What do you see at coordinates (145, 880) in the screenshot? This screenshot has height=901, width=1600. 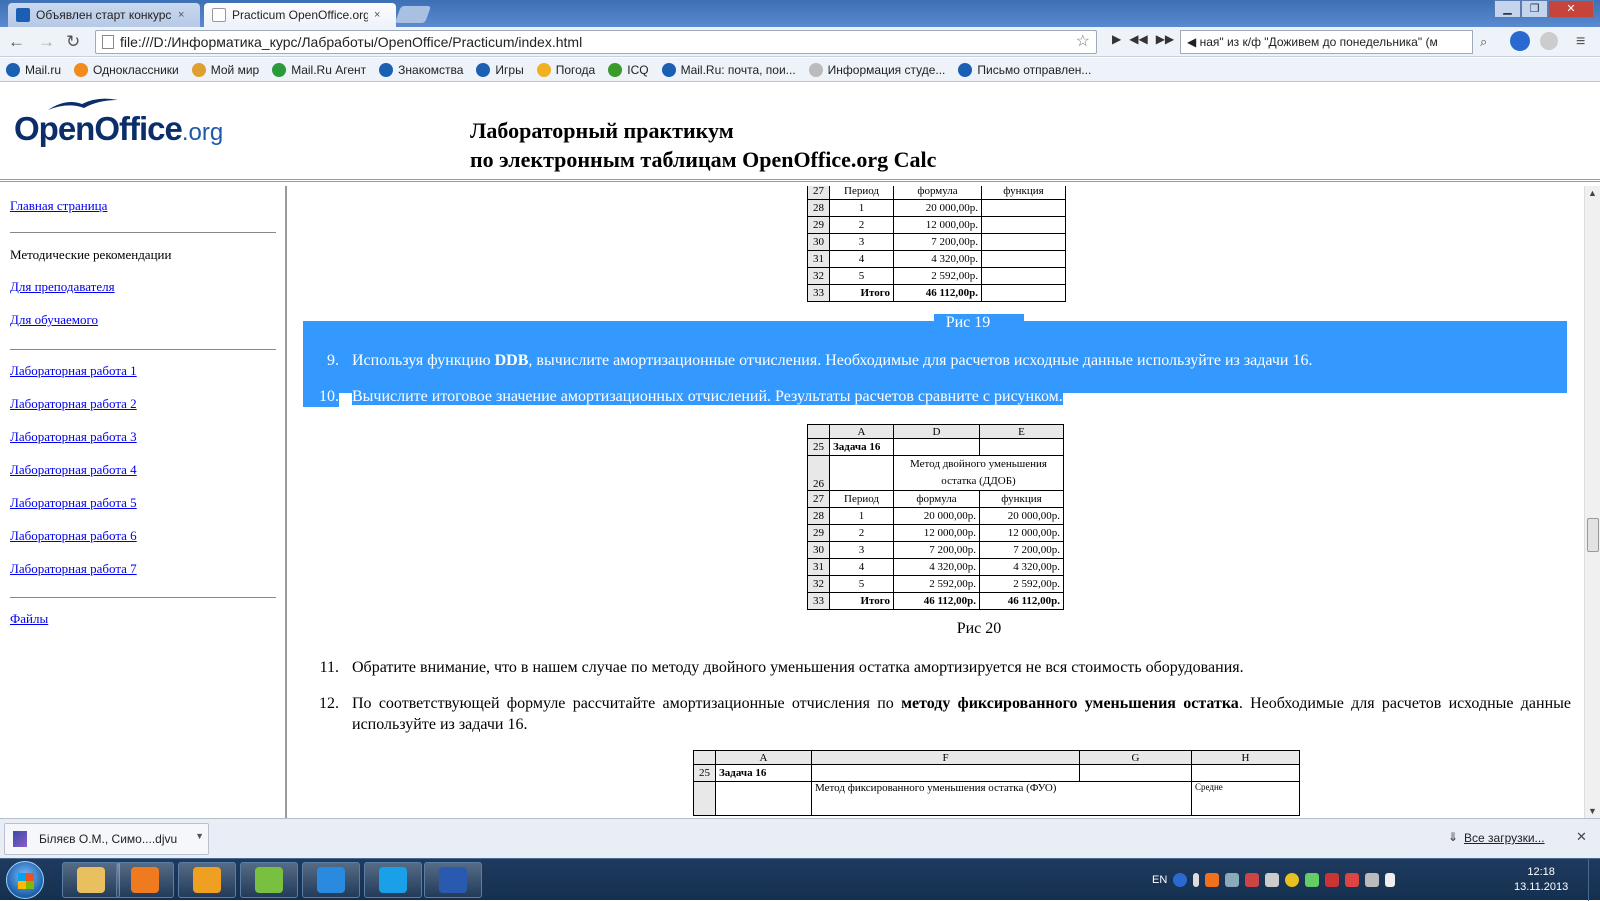 I see `taskbar-media-player-button` at bounding box center [145, 880].